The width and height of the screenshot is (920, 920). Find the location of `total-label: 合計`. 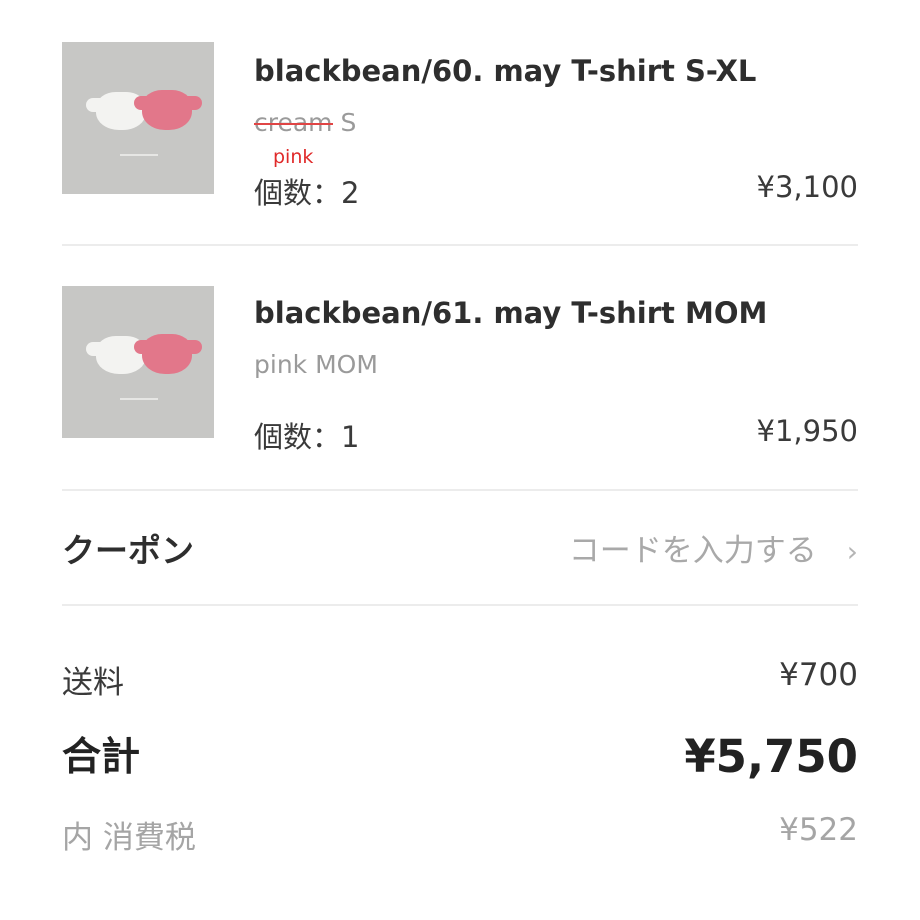

total-label: 合計 is located at coordinates (101, 757).